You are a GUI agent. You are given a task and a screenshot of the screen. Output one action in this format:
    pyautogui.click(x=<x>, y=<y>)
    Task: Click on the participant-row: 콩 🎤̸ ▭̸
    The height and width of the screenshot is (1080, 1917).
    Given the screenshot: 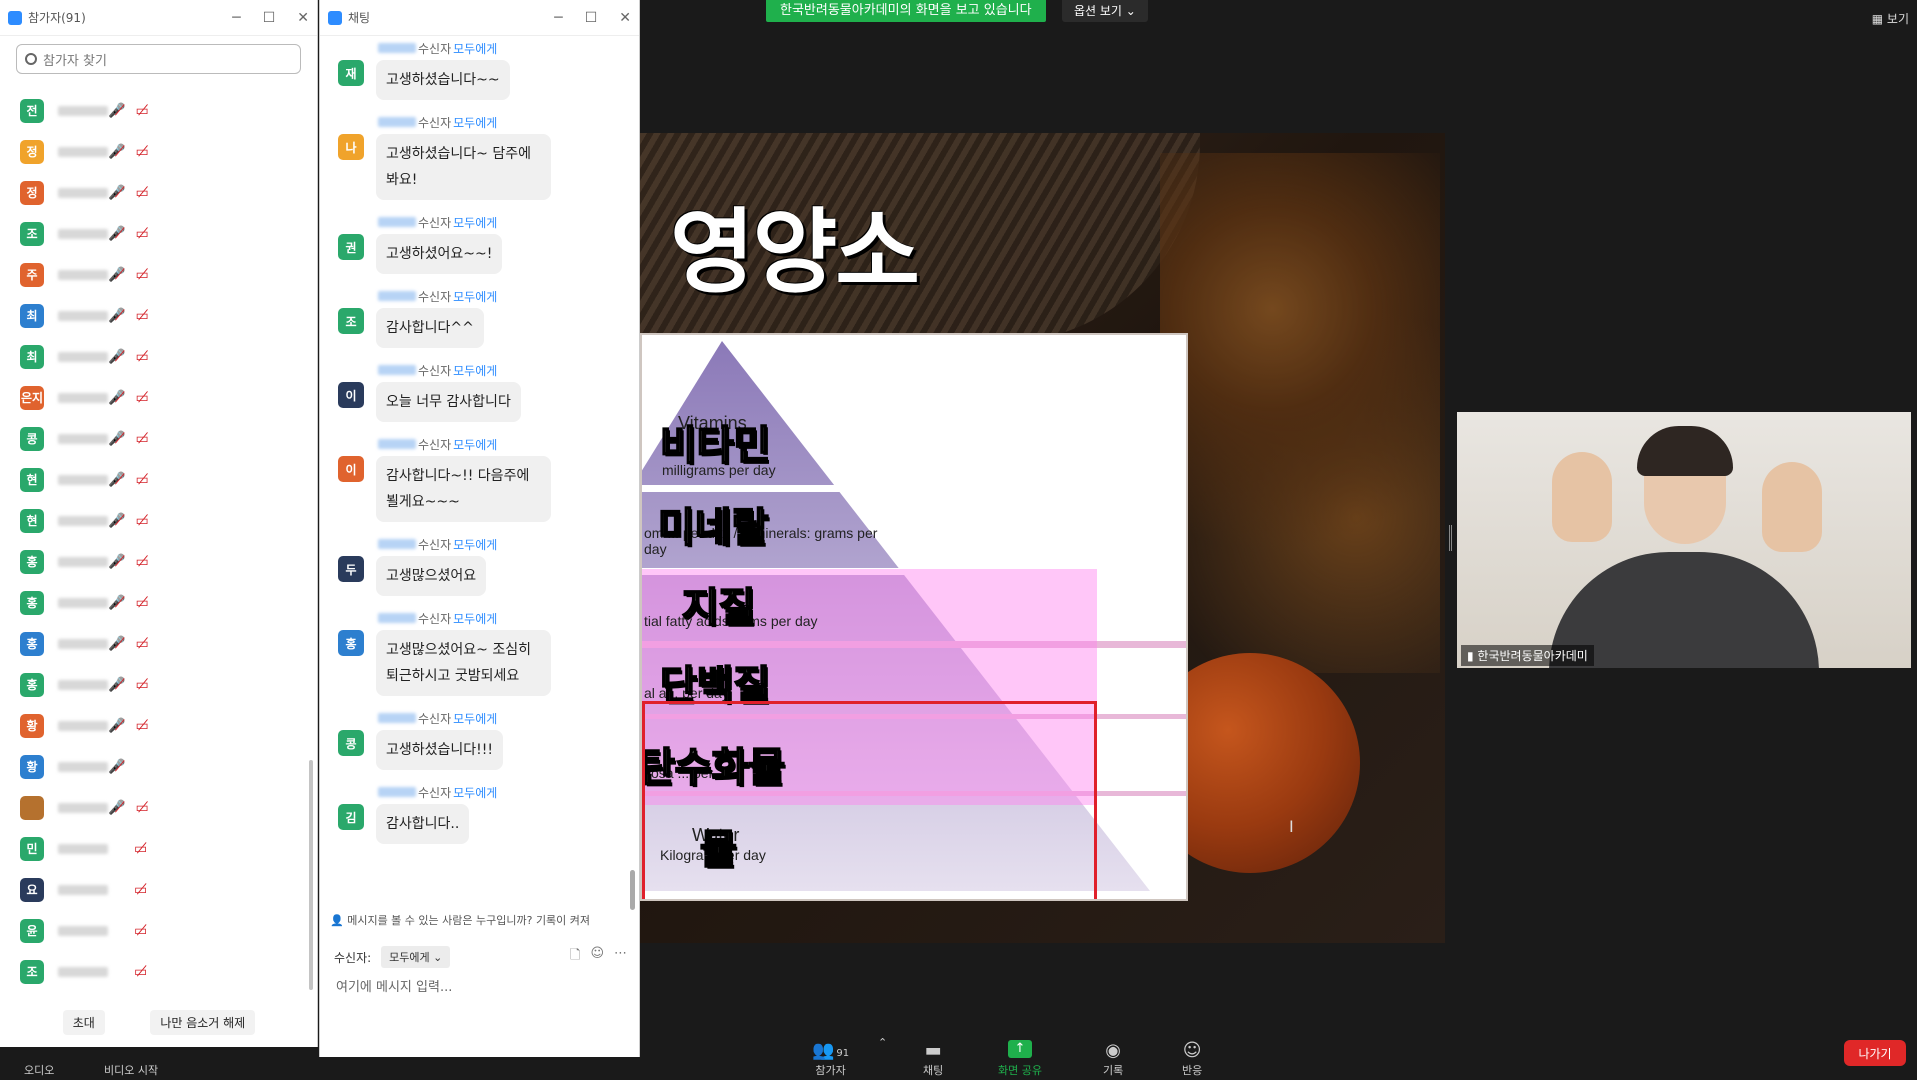 What is the action you would take?
    pyautogui.click(x=159, y=438)
    